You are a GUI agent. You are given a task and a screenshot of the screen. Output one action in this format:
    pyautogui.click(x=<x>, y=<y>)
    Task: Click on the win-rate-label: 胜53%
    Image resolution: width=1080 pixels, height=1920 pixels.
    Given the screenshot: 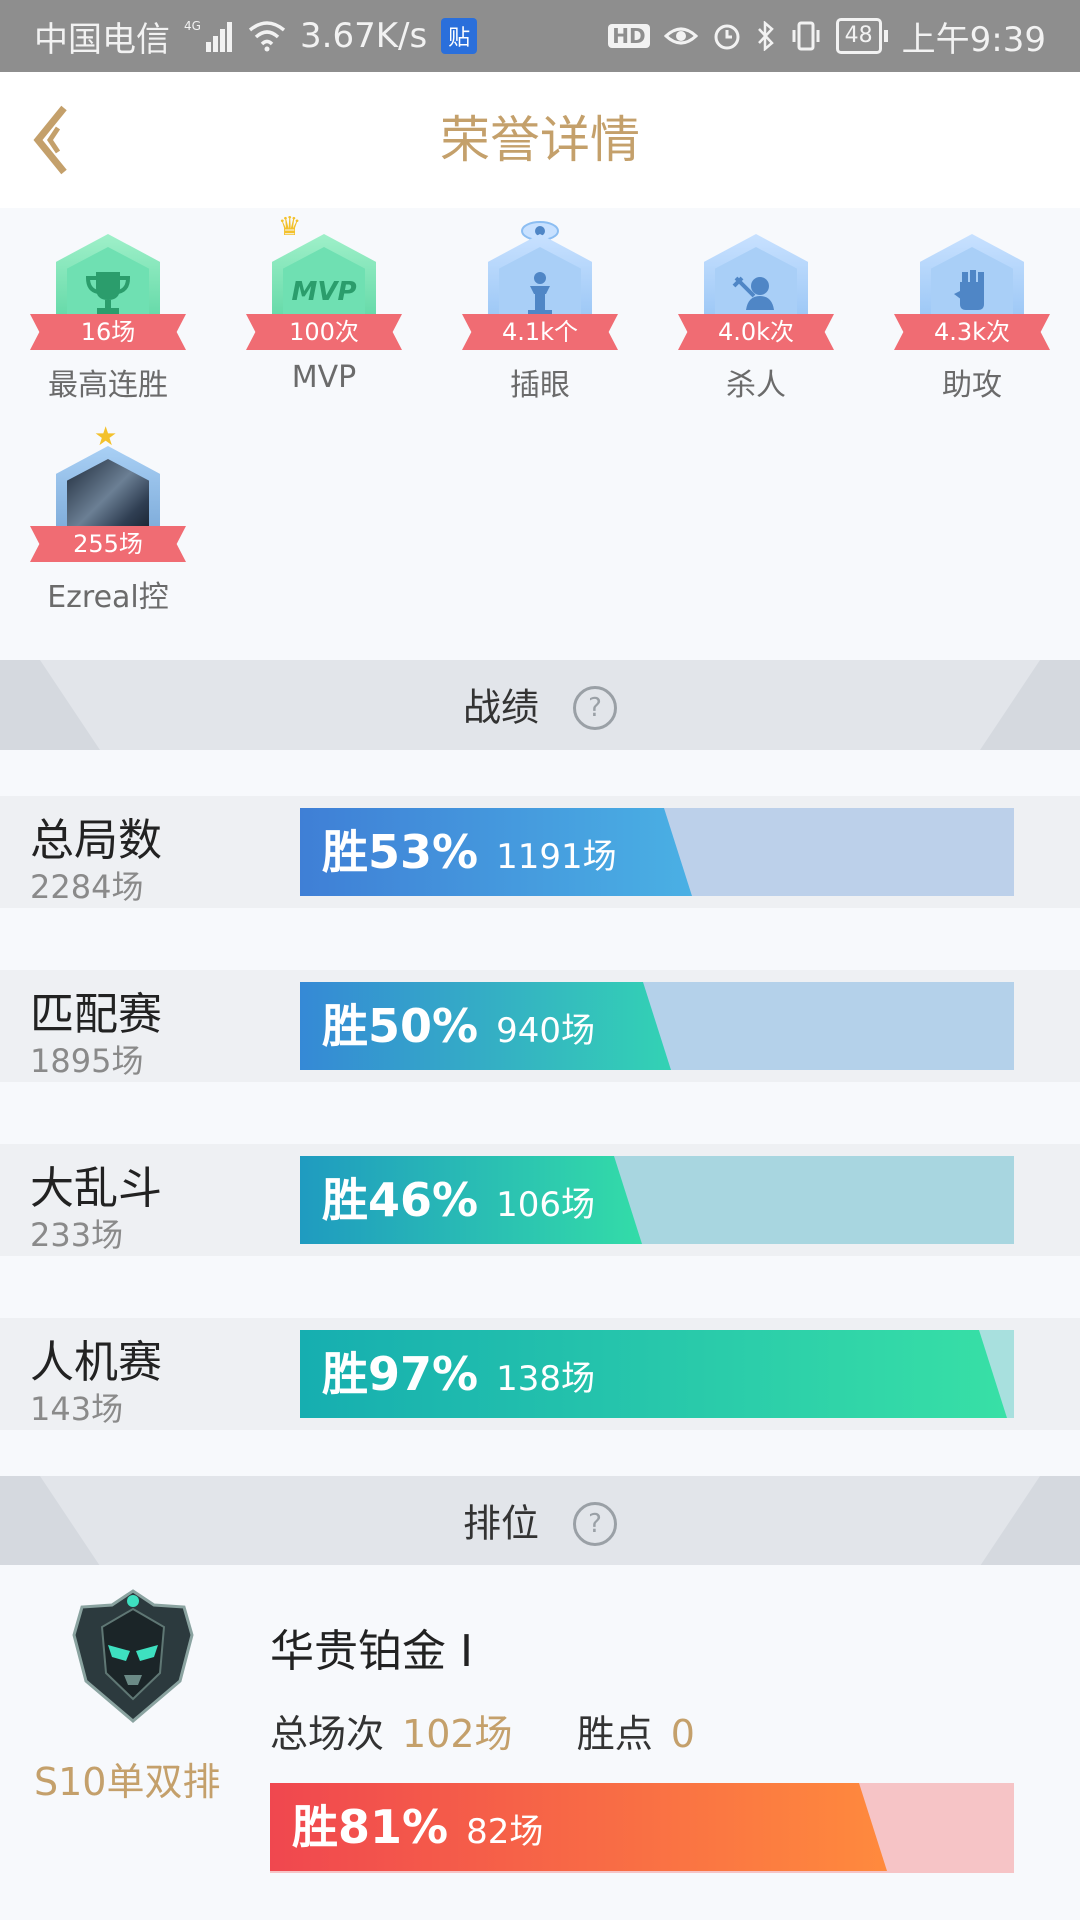 What is the action you would take?
    pyautogui.click(x=400, y=852)
    